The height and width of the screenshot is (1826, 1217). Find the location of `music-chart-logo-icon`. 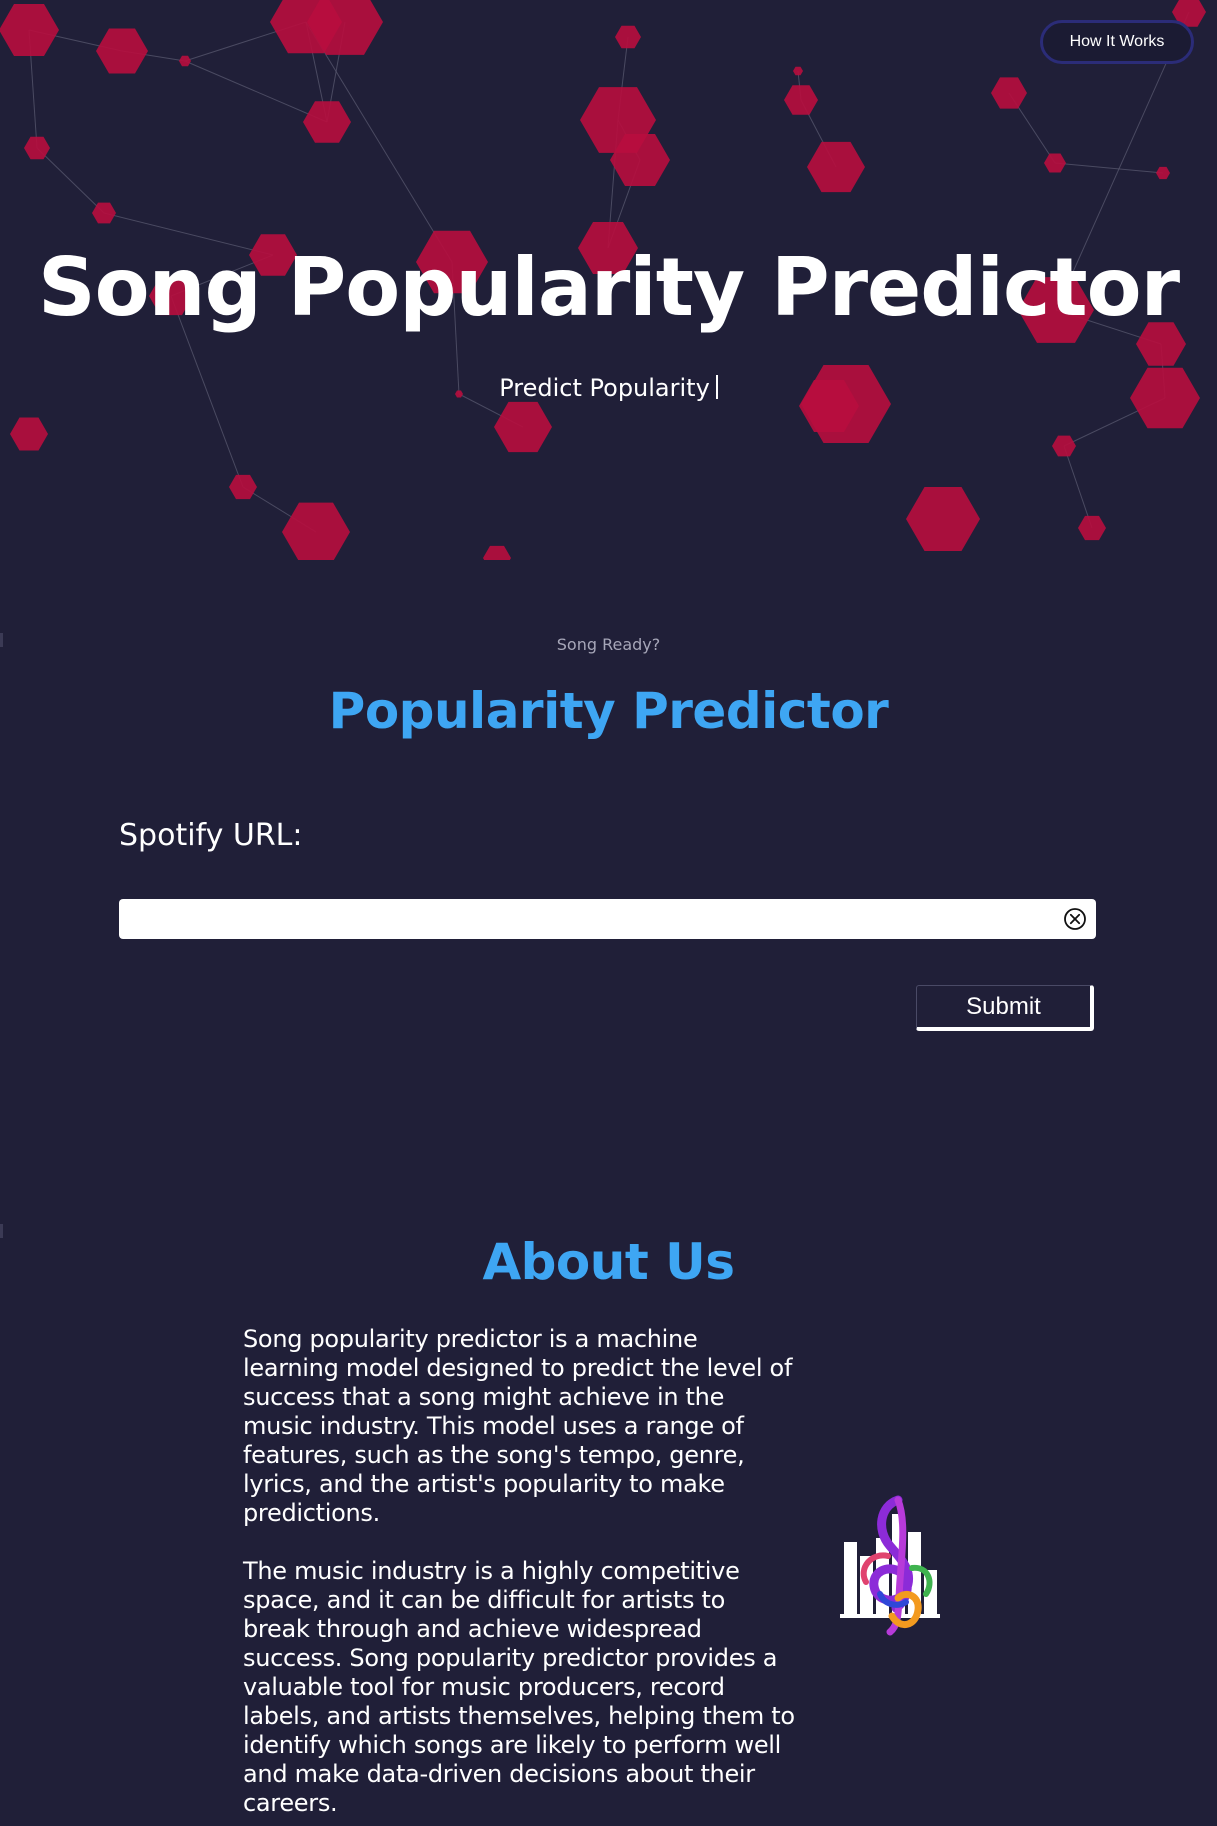

music-chart-logo-icon is located at coordinates (890, 1565).